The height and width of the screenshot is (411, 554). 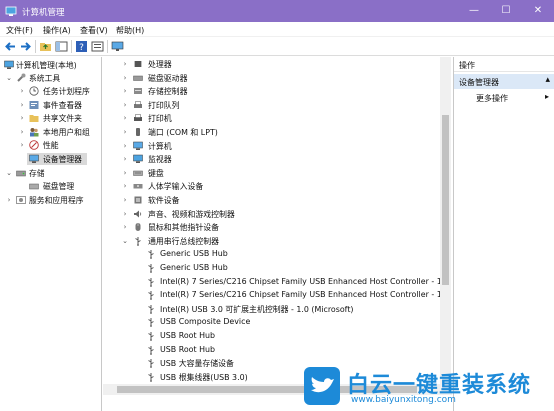 What do you see at coordinates (21, 77) in the screenshot?
I see `tools-icon` at bounding box center [21, 77].